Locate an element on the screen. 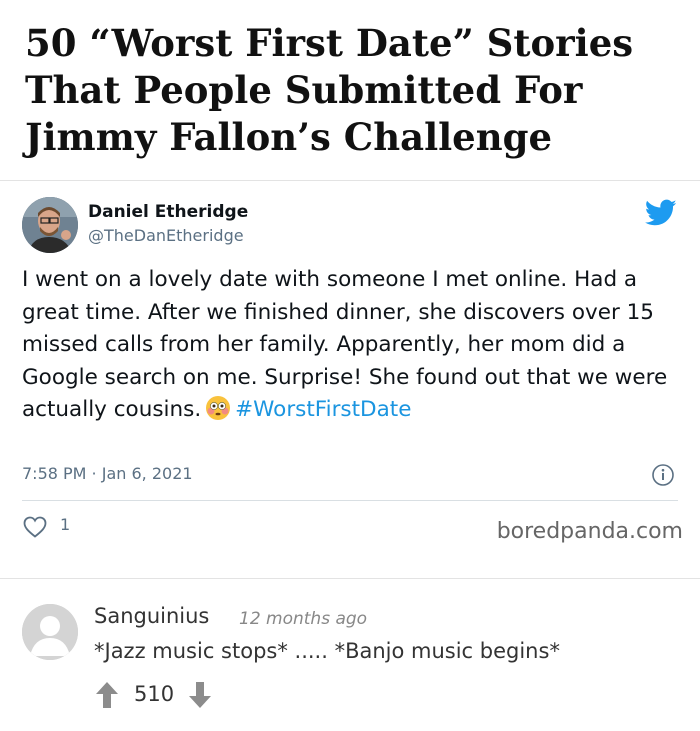 The width and height of the screenshot is (700, 731). commenter-avatar is located at coordinates (50, 632).